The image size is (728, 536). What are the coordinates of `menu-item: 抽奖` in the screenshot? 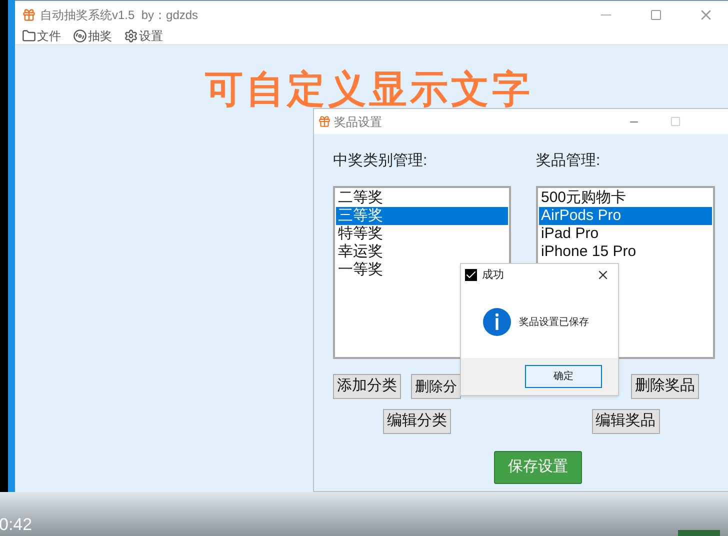 It's located at (92, 36).